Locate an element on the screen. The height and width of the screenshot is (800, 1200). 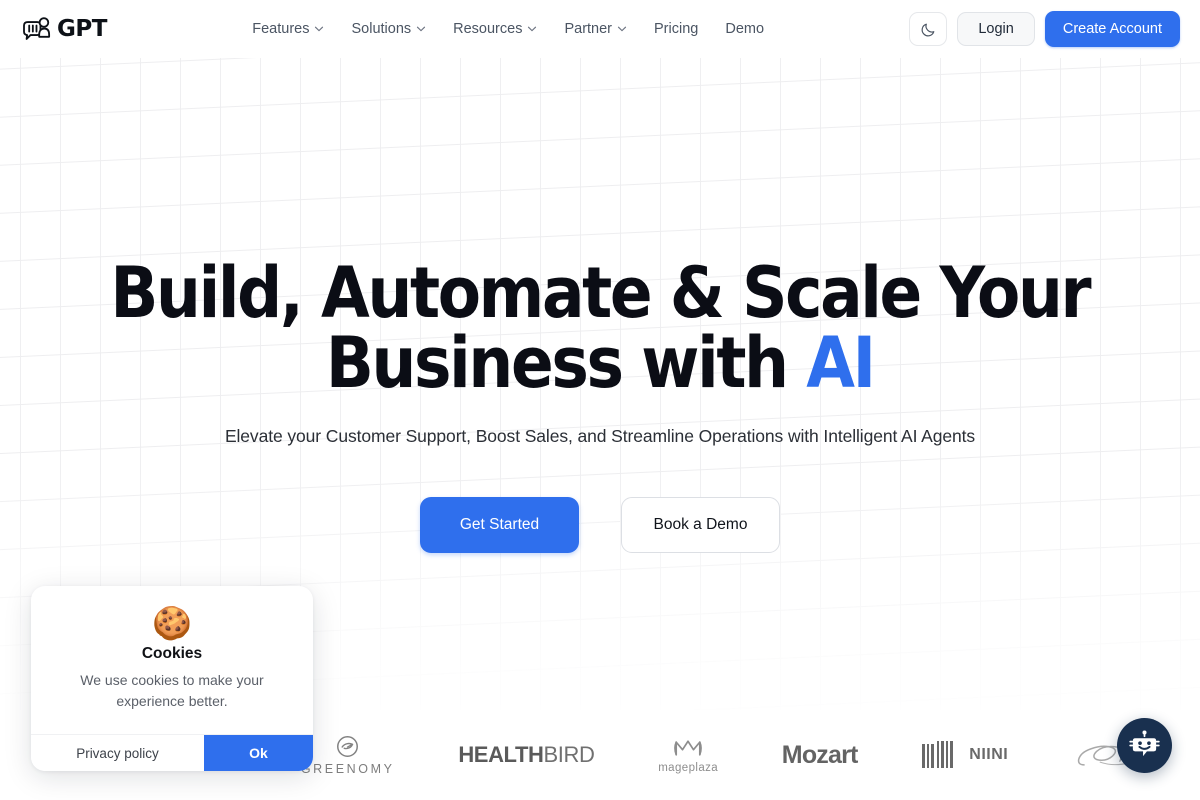
cookie-dialog-actions: Privacy policy Ok is located at coordinates (172, 752).